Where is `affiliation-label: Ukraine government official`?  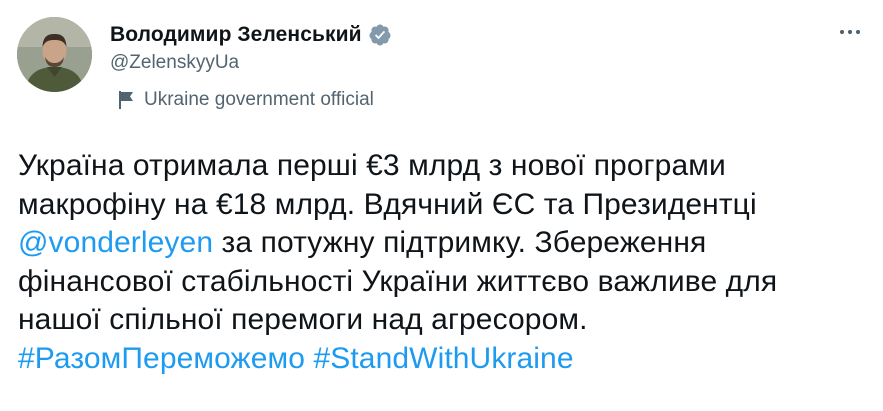 affiliation-label: Ukraine government official is located at coordinates (246, 100).